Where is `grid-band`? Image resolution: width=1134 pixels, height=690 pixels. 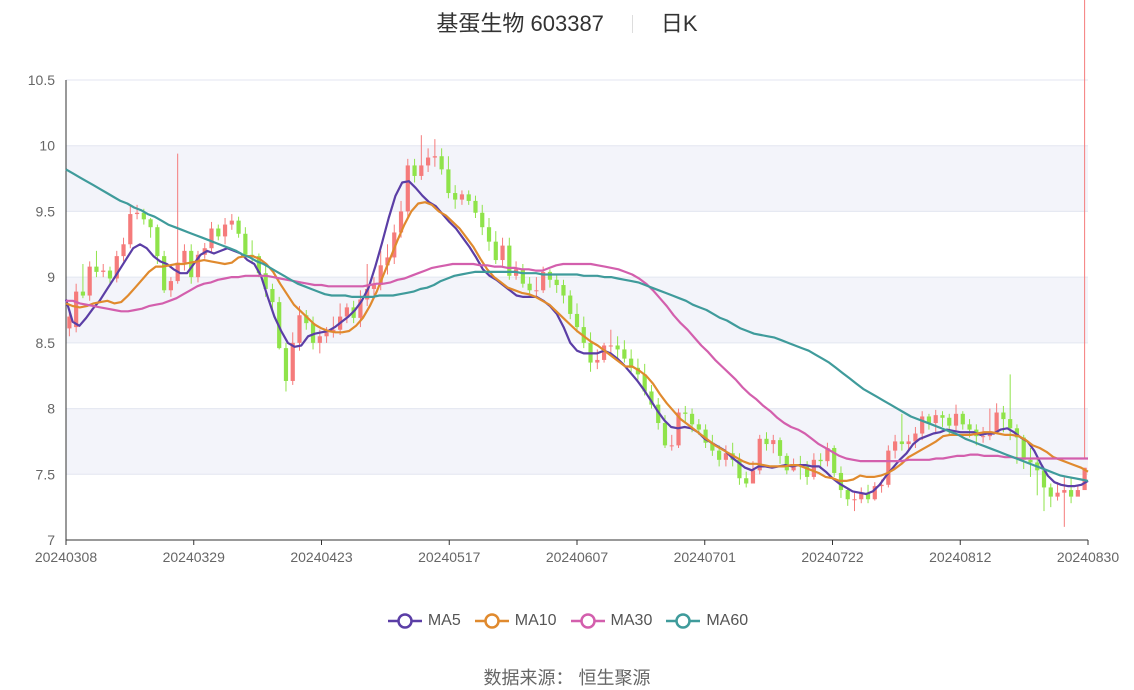 grid-band is located at coordinates (577, 178).